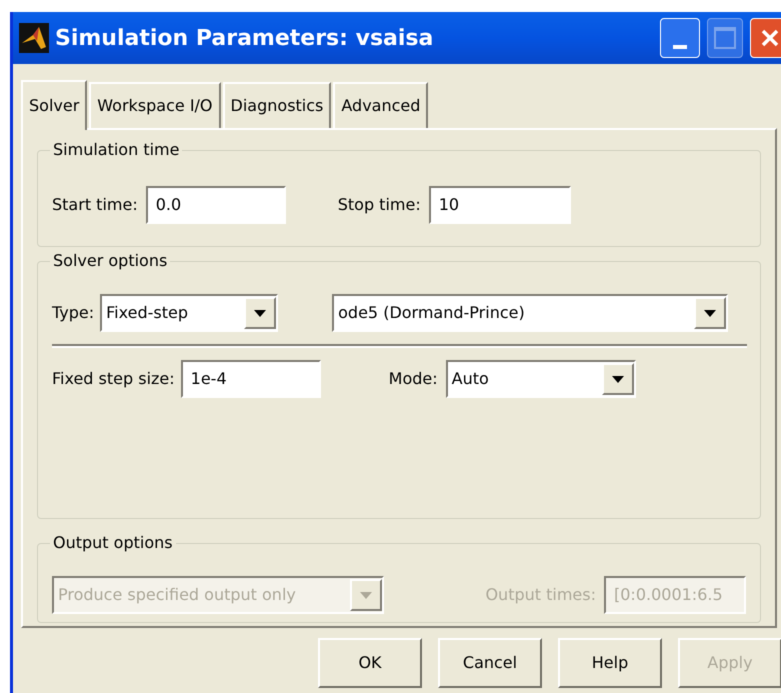  I want to click on field-label: Mode:, so click(413, 379).